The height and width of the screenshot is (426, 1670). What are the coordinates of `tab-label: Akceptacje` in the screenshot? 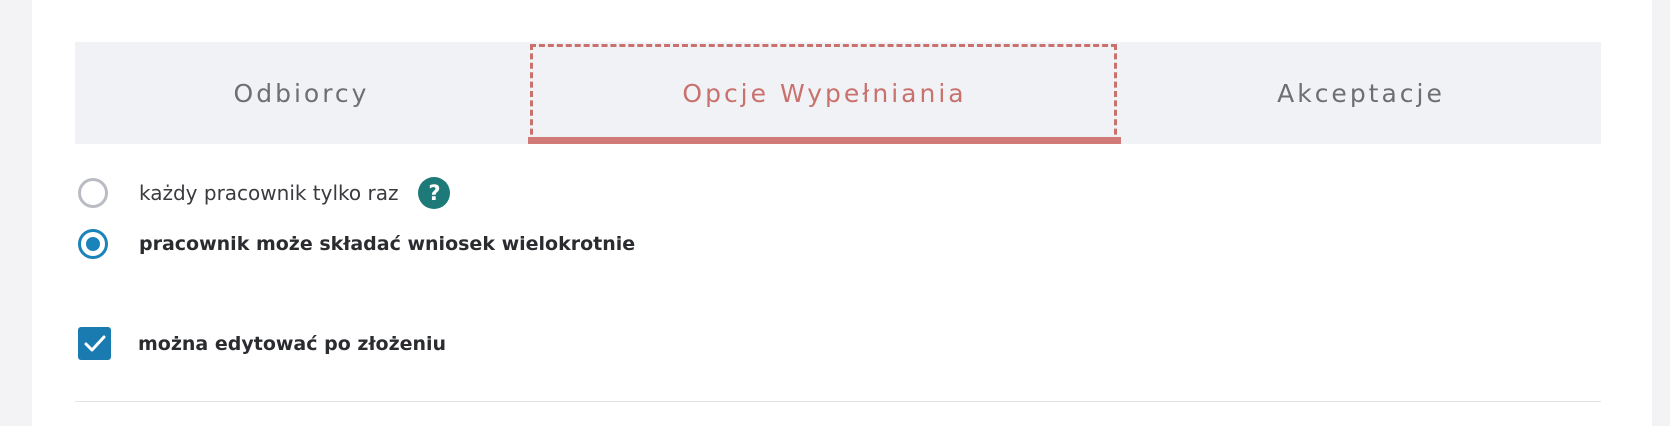 It's located at (1361, 93).